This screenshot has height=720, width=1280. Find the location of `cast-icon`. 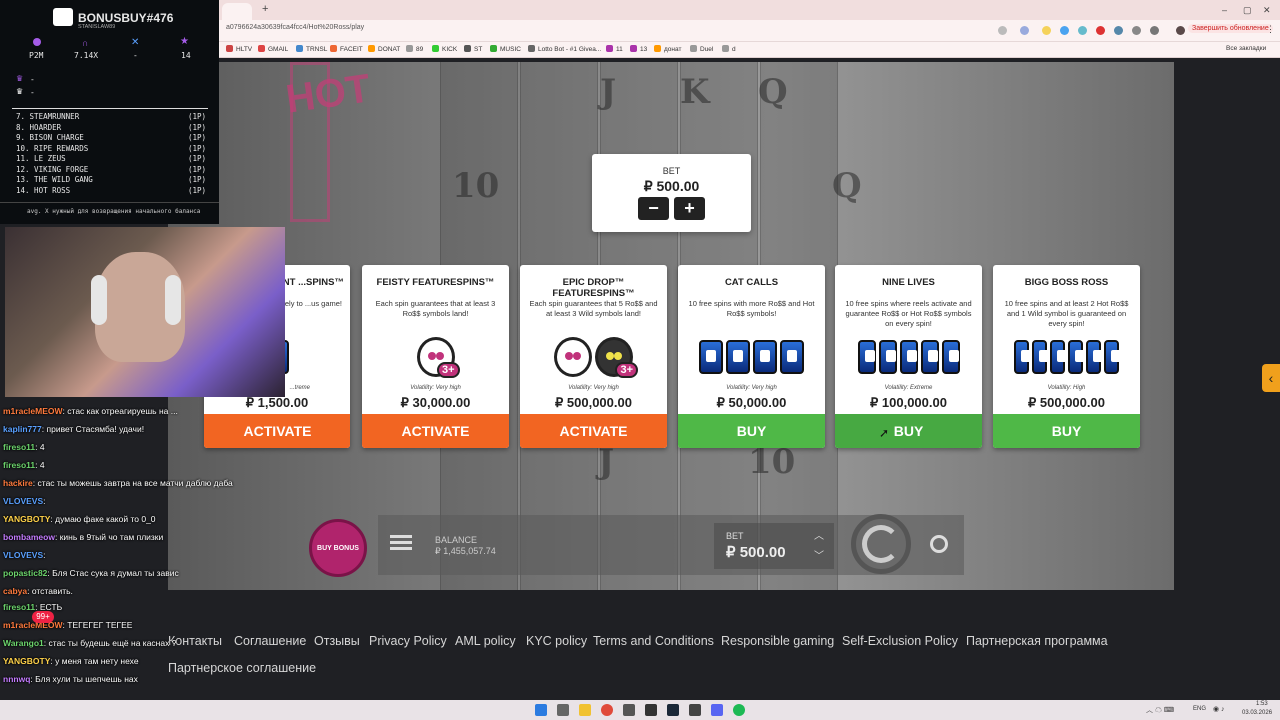

cast-icon is located at coordinates (1024, 30).